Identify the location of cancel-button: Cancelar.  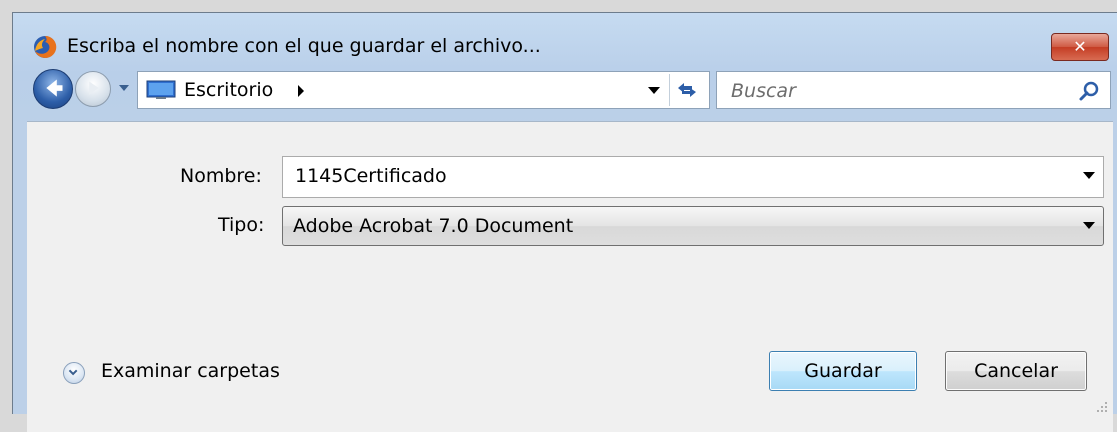
(1016, 371).